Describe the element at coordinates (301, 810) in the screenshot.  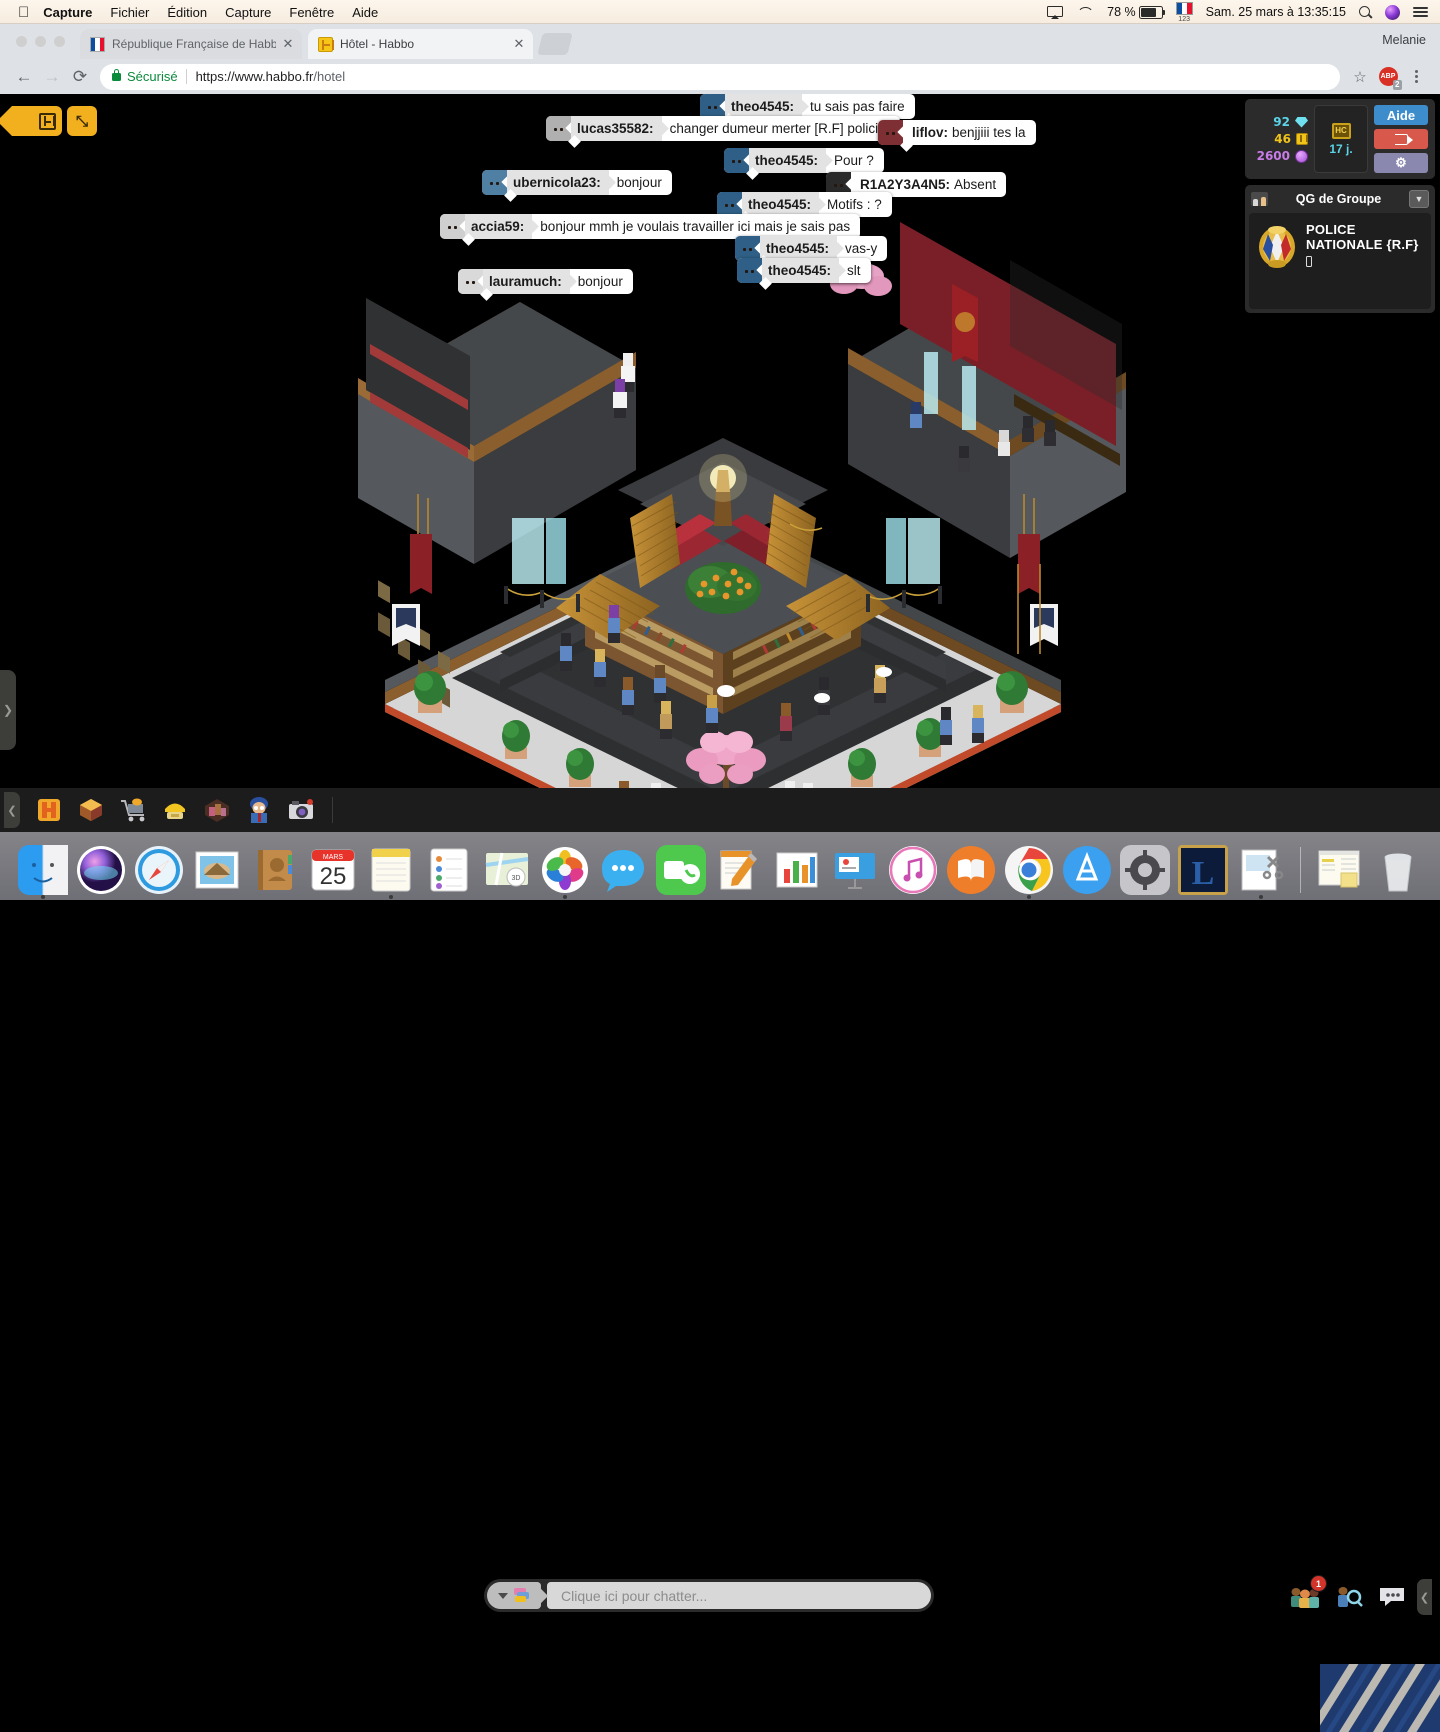
I see `camera-icon` at that location.